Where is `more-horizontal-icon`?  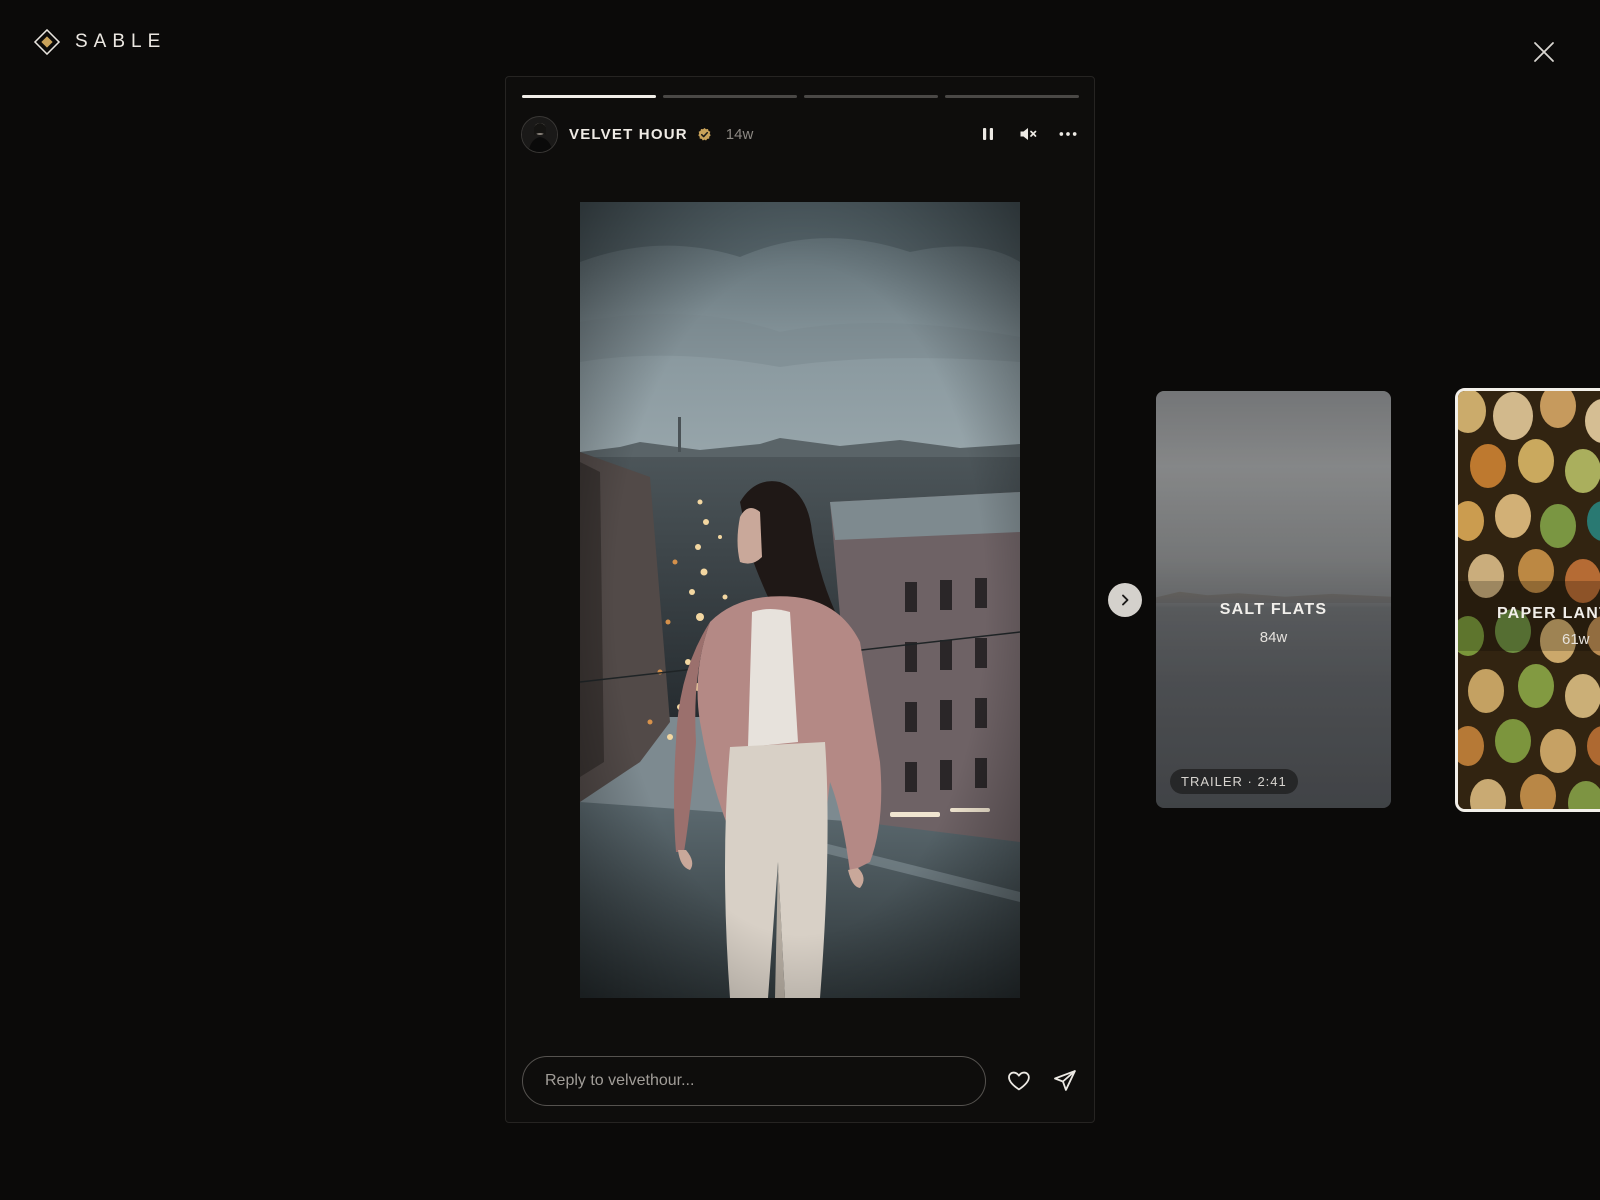 more-horizontal-icon is located at coordinates (1068, 134).